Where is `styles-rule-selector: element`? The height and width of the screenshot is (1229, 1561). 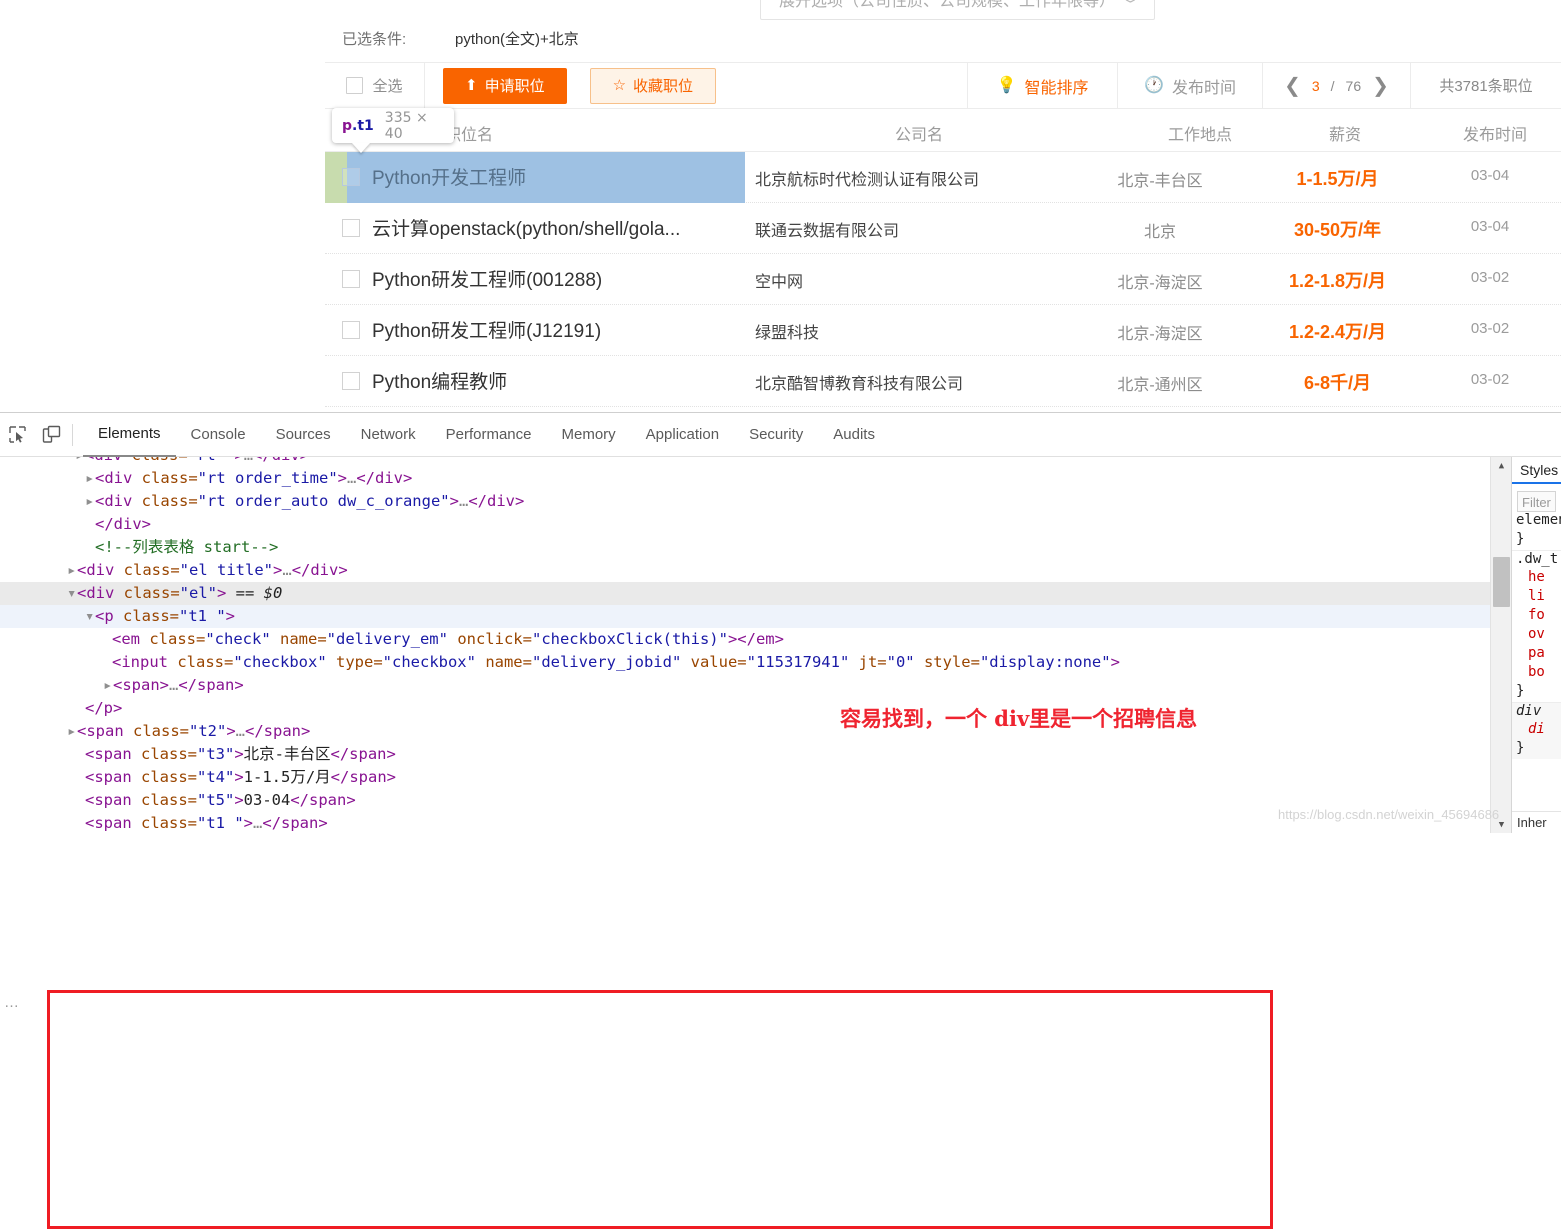 styles-rule-selector: element is located at coordinates (1538, 520).